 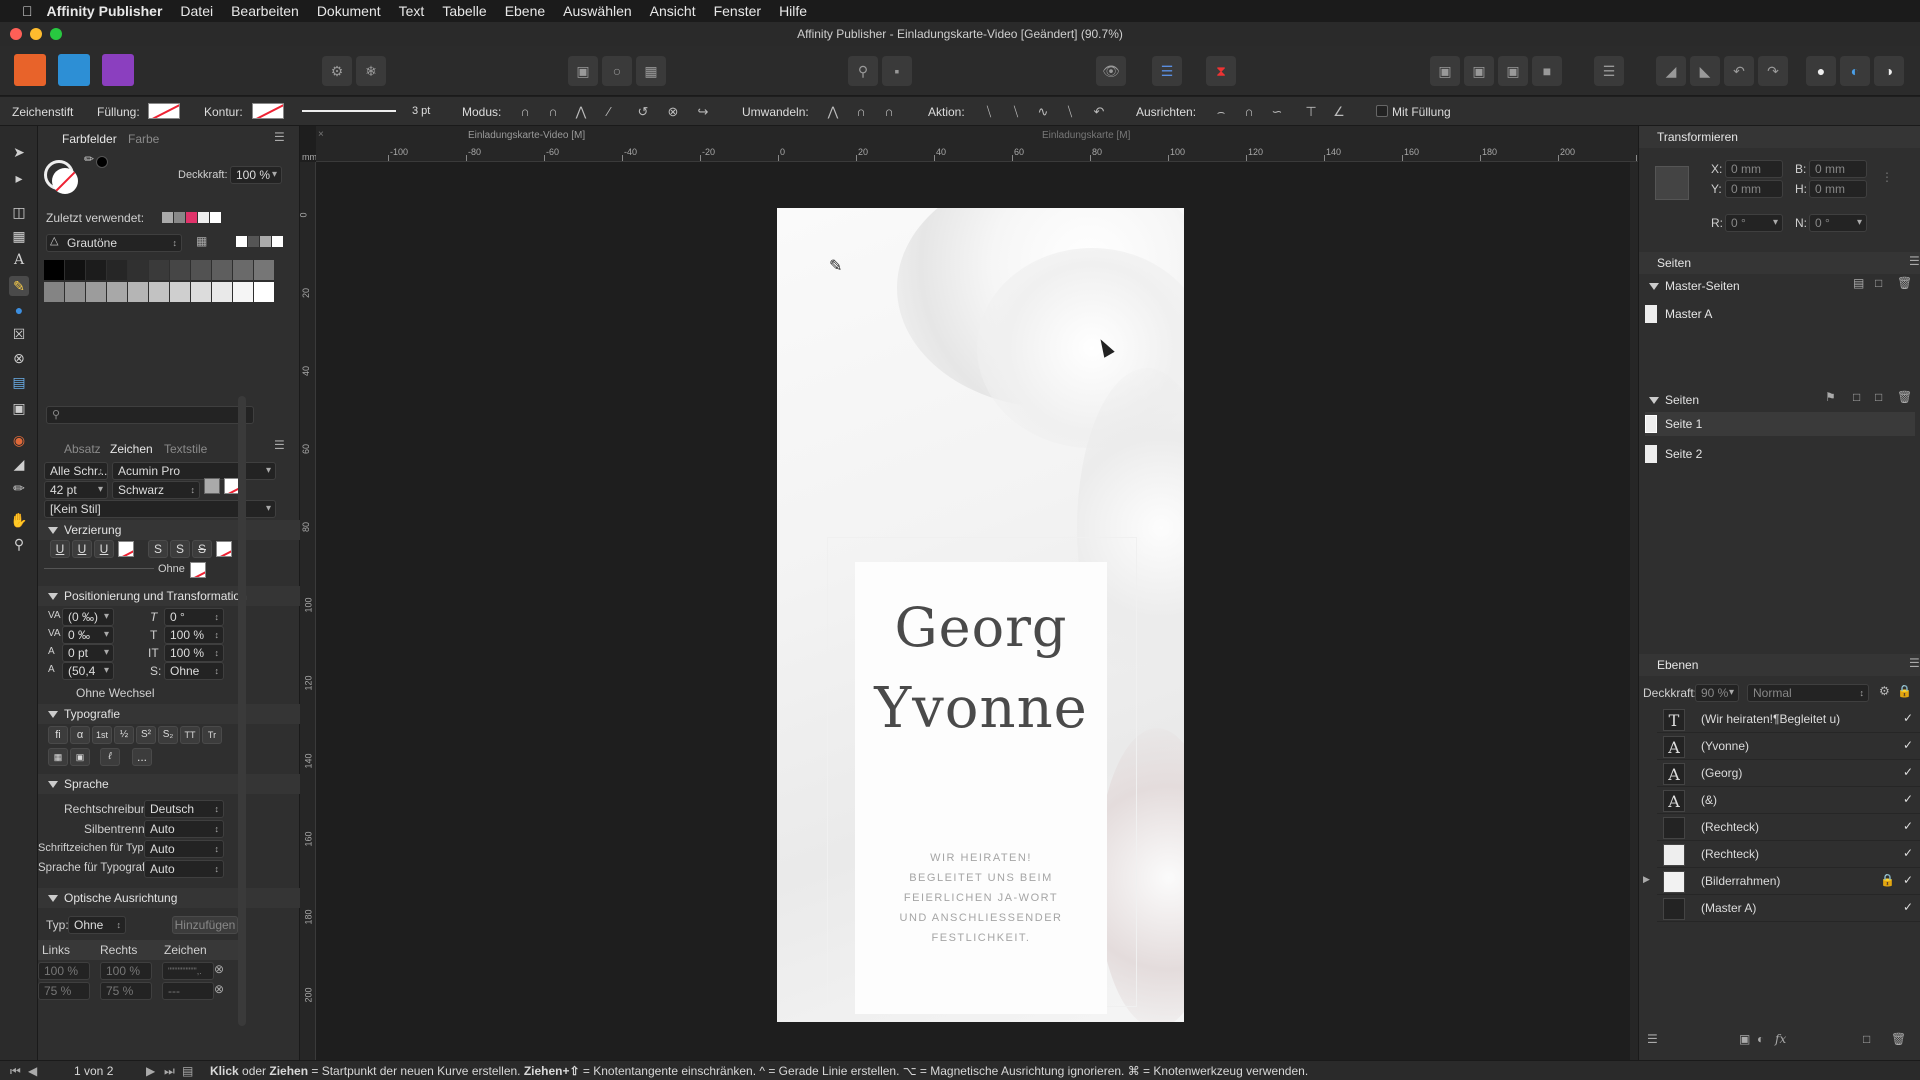 I want to click on invite-line-2: BEGLEITET UNS BEIM, so click(x=981, y=878).